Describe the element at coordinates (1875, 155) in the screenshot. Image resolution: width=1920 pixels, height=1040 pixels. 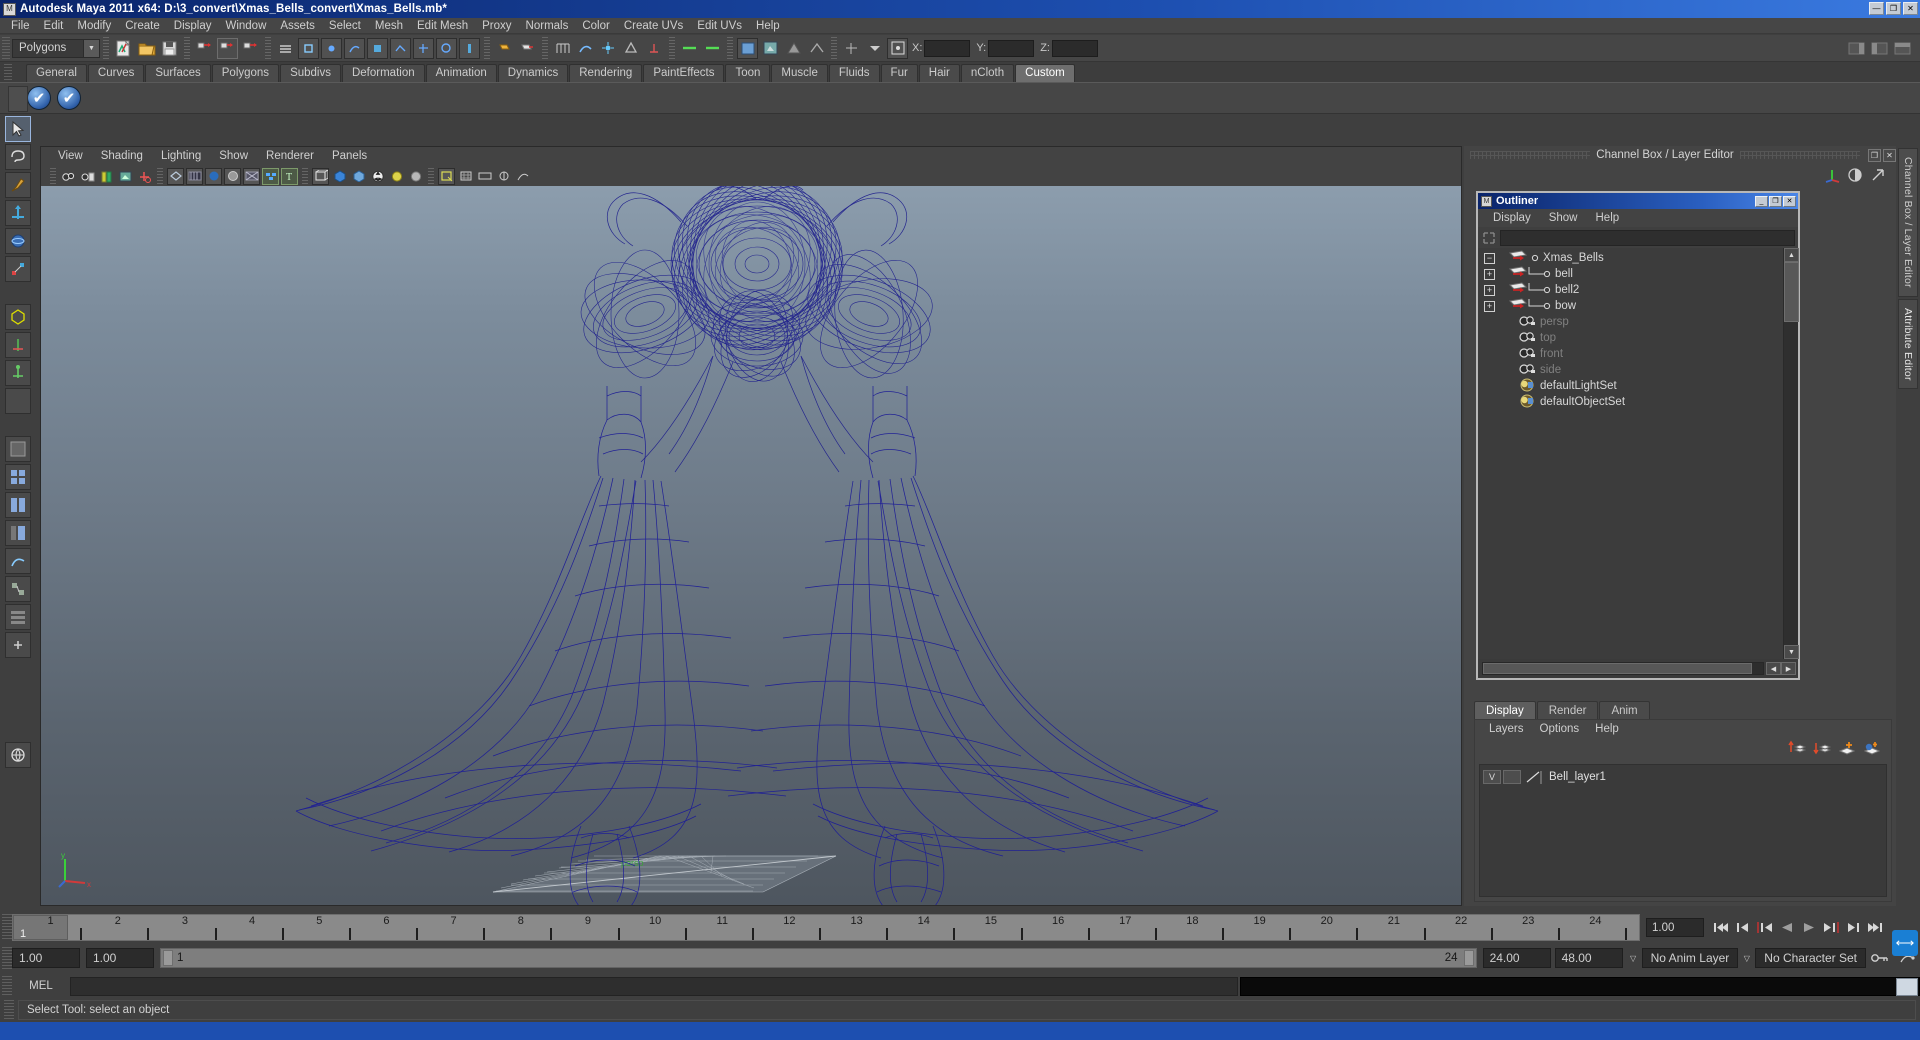
I see `dock-undock-button: ❐` at that location.